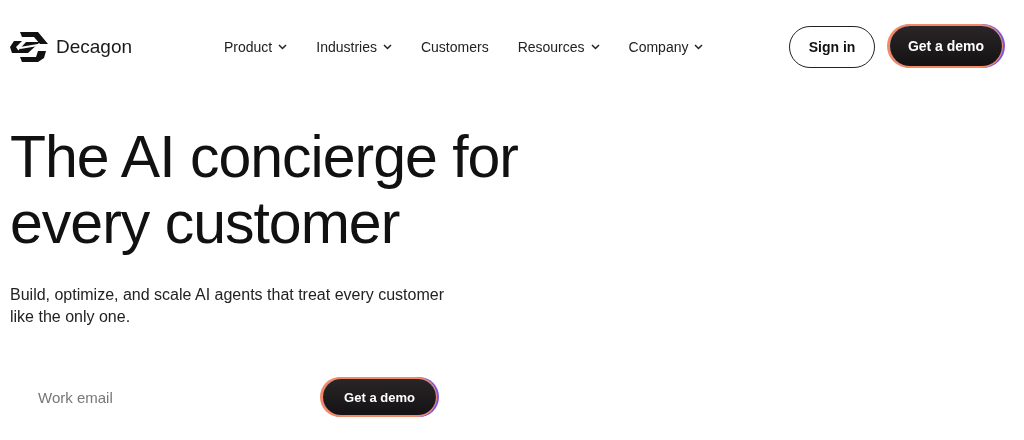 The width and height of the screenshot is (1024, 440). I want to click on hero-headline: every customer, so click(205, 223).